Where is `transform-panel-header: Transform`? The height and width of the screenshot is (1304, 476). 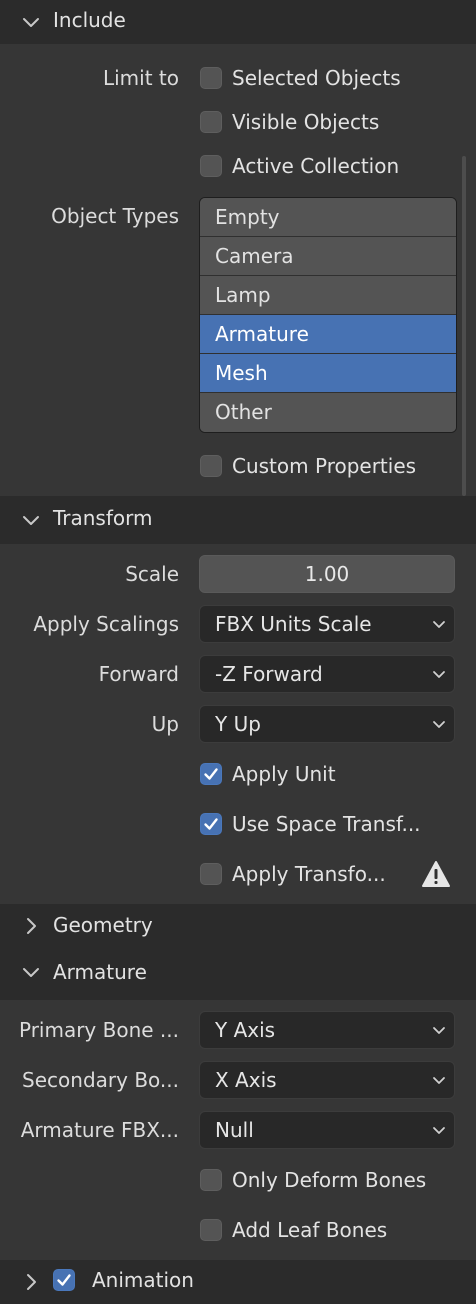
transform-panel-header: Transform is located at coordinates (238, 520).